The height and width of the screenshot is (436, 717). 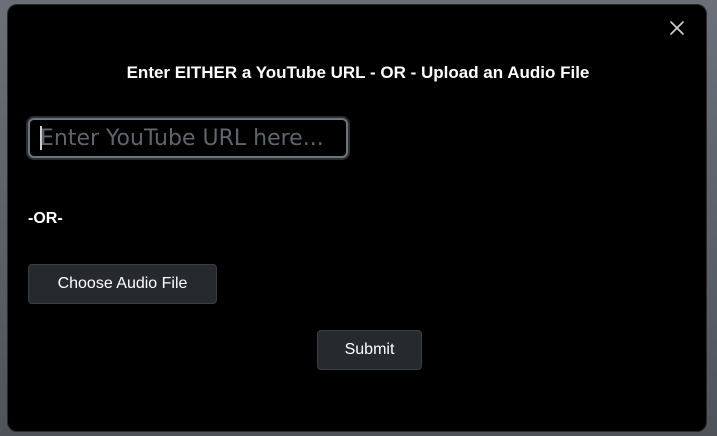 I want to click on close-button, so click(x=677, y=28).